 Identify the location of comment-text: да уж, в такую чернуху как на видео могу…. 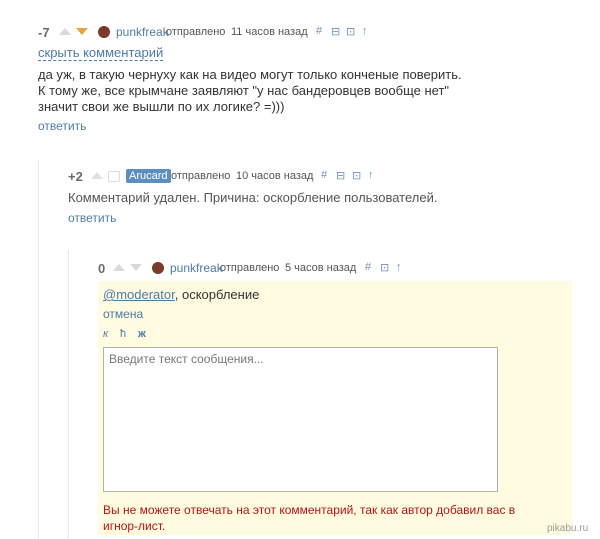
(250, 90).